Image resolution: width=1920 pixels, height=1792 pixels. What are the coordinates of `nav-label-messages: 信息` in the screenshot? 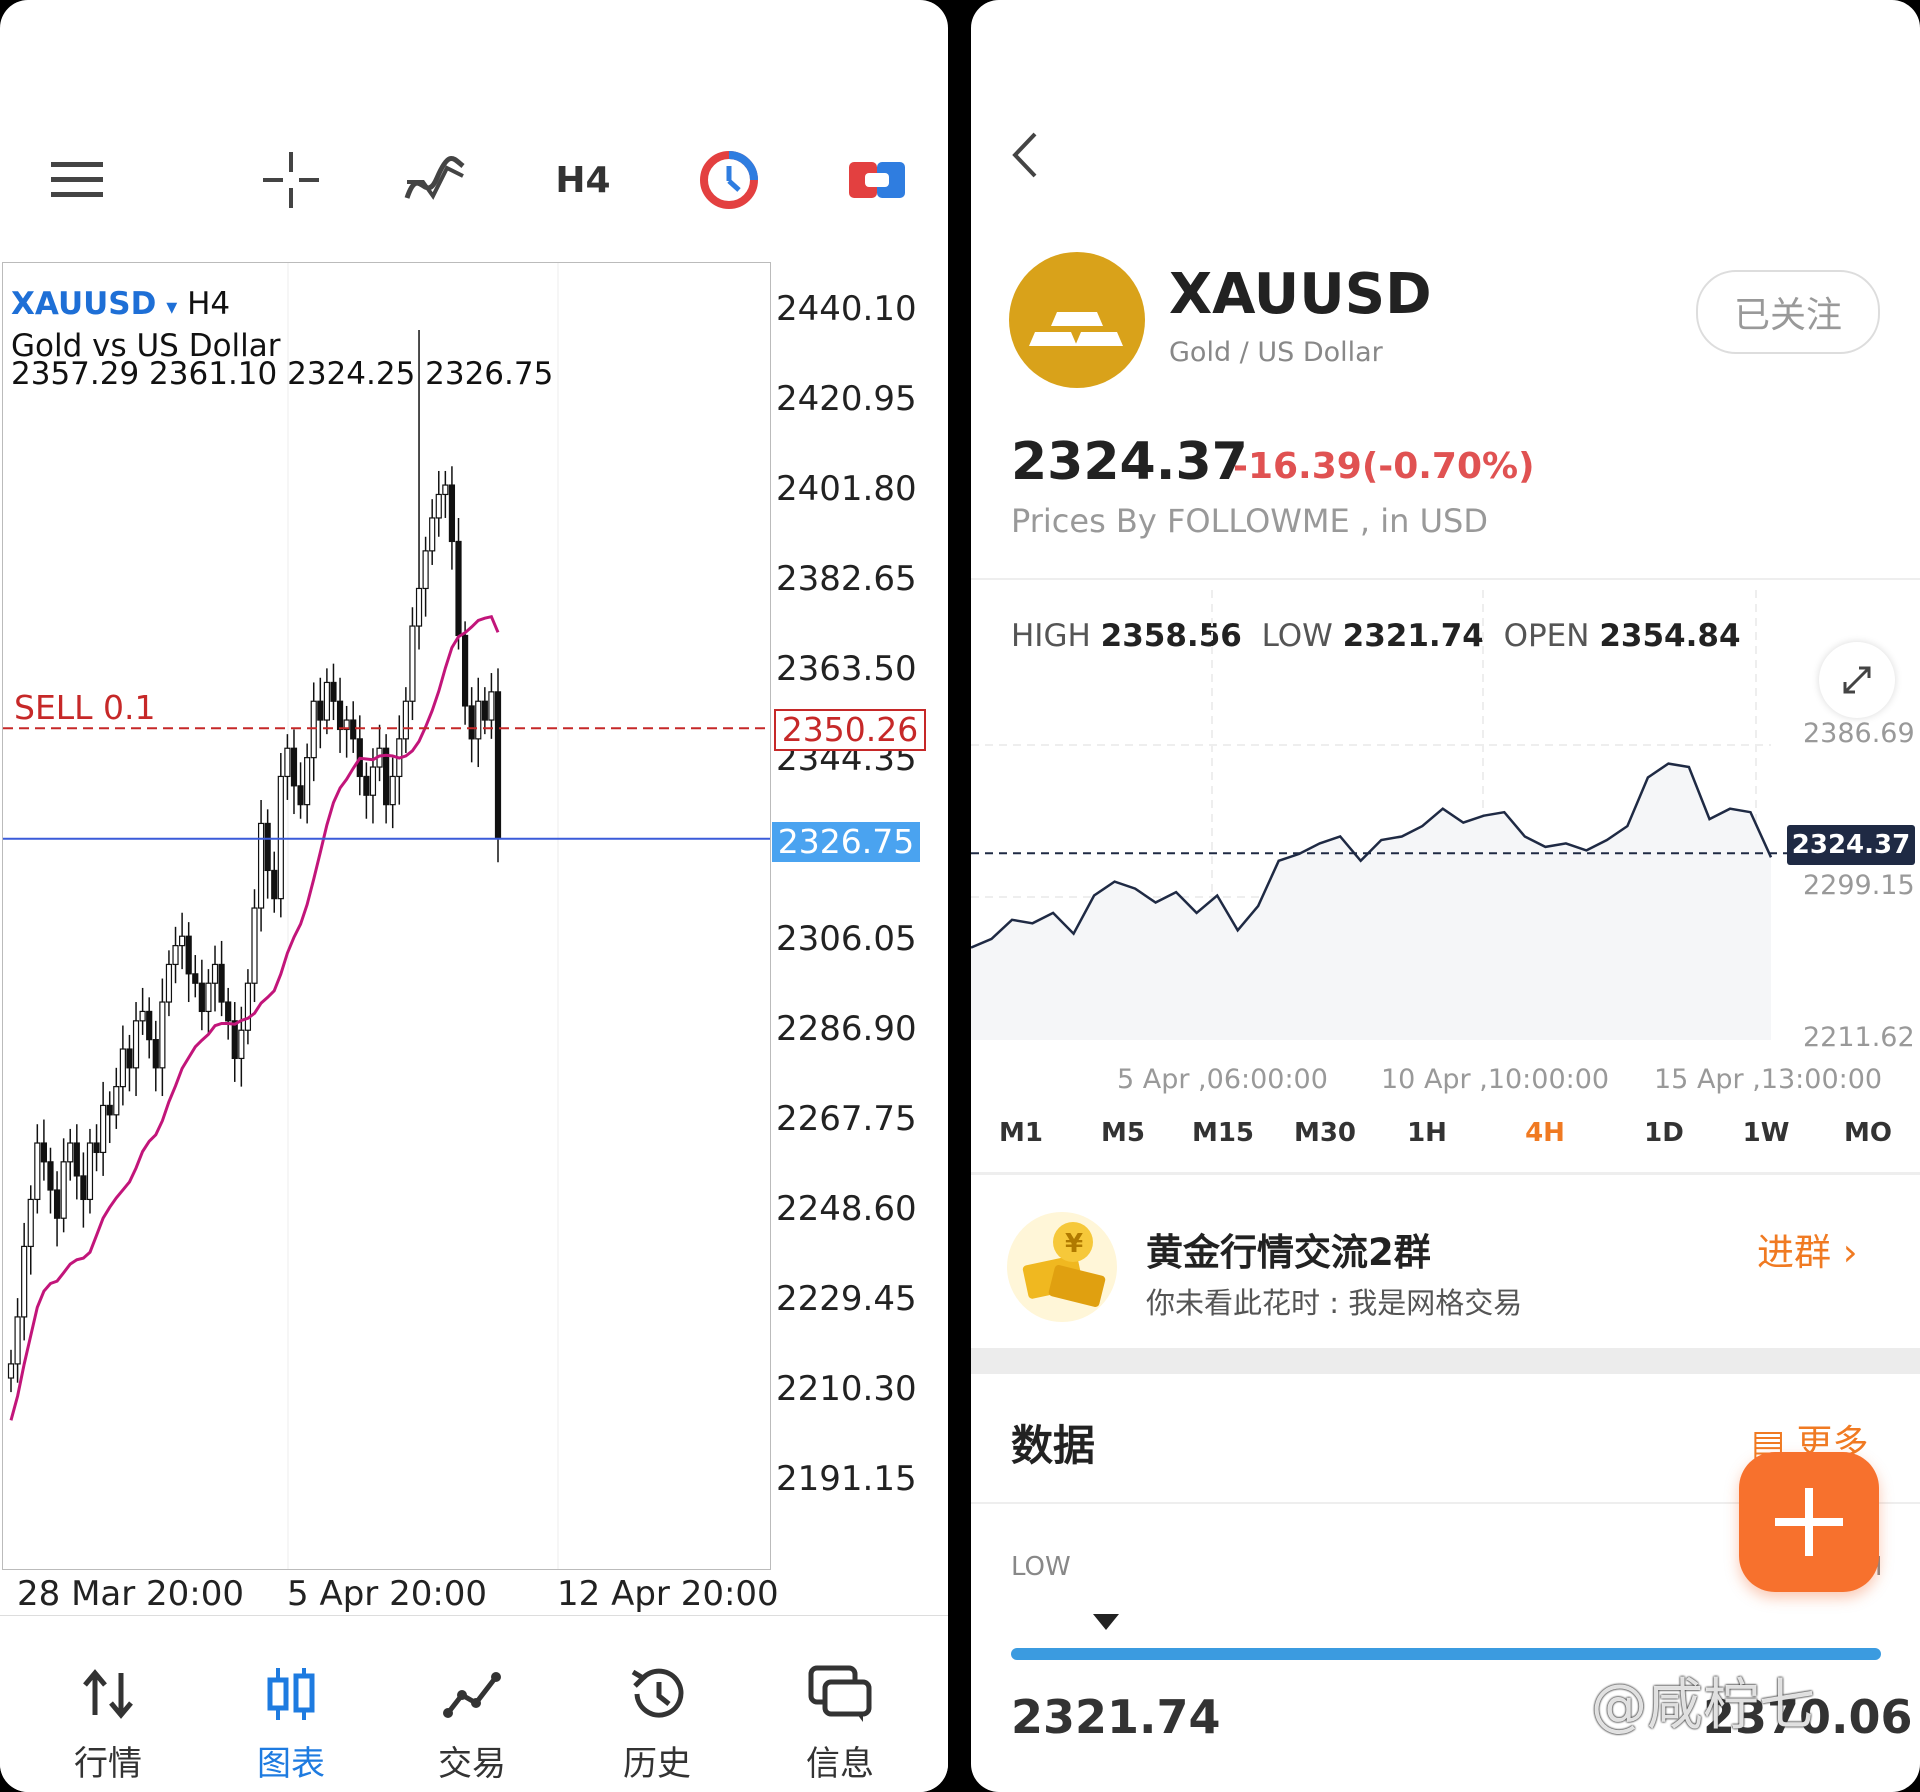 It's located at (840, 1764).